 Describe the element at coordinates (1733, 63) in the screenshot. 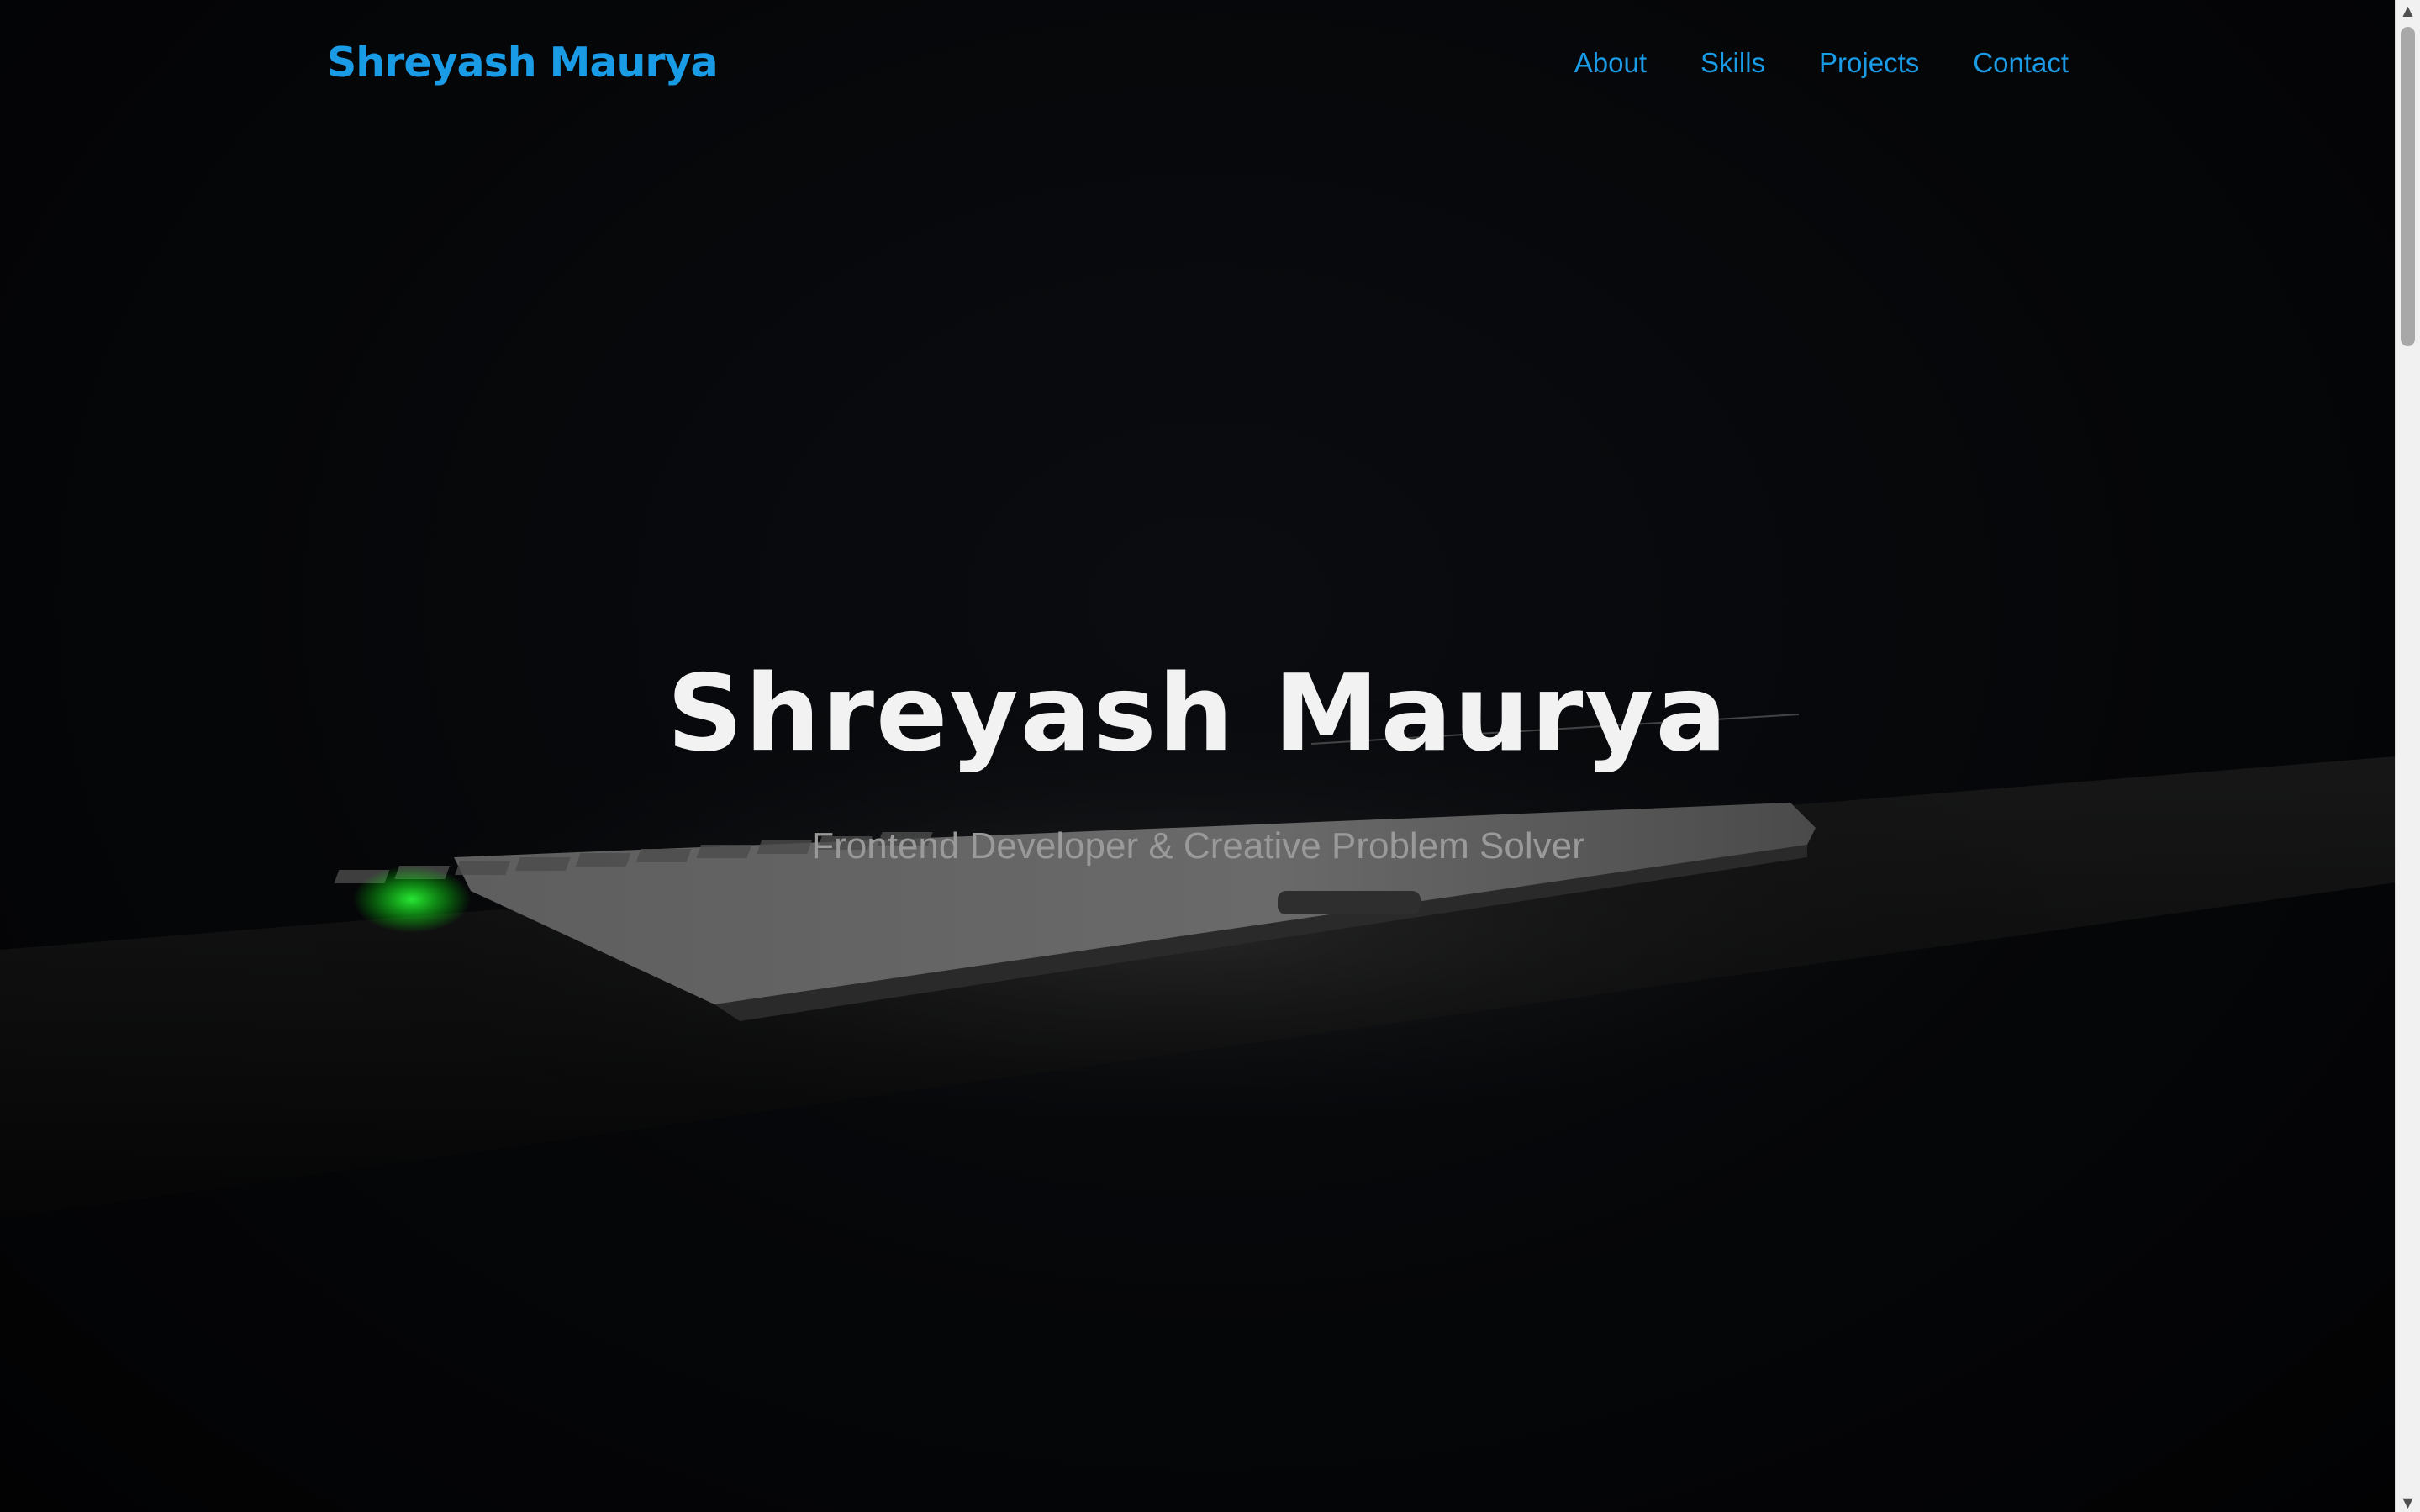

I see `nav-link-skills: Skills` at that location.